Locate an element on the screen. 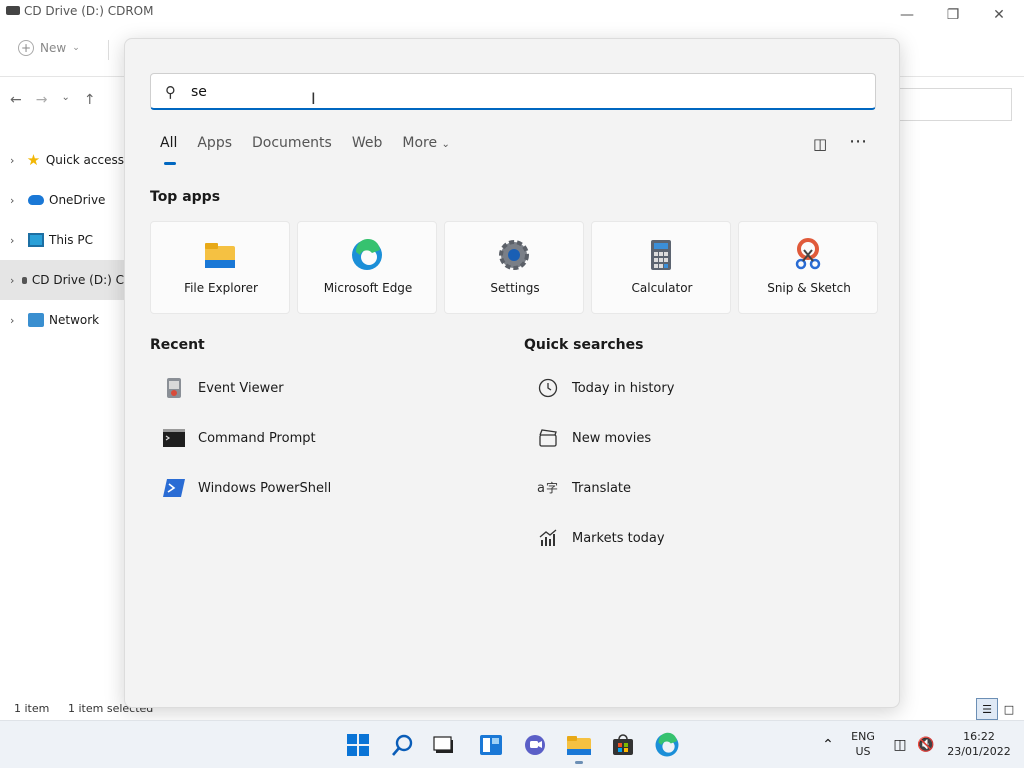 This screenshot has width=1024, height=768. app-name: Microsoft Edge is located at coordinates (368, 288).